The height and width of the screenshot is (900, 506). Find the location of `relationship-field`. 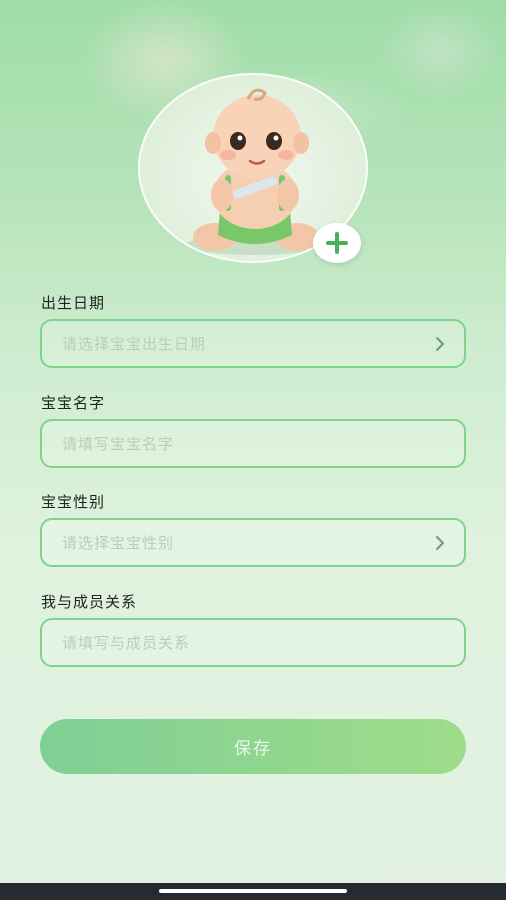

relationship-field is located at coordinates (253, 642).